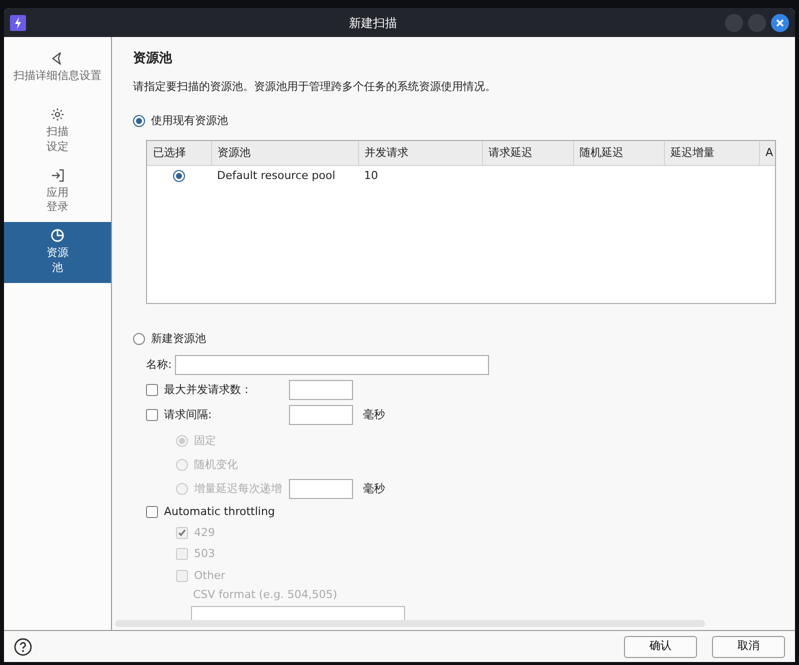  What do you see at coordinates (711, 153) in the screenshot?
I see `column-header: 延迟增量` at bounding box center [711, 153].